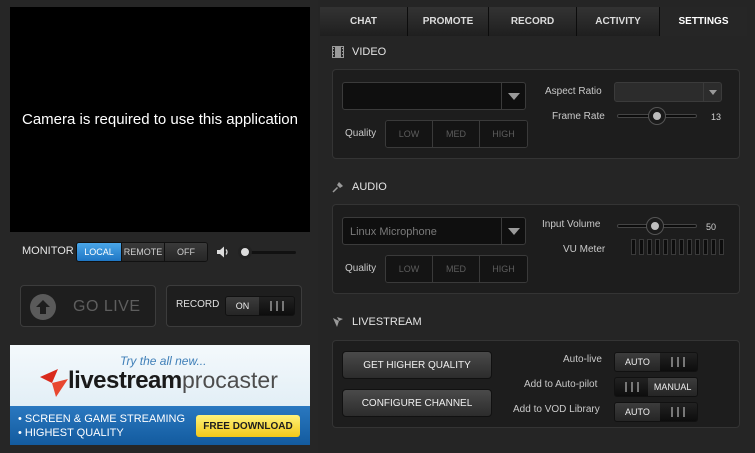 This screenshot has height=453, width=755. What do you see at coordinates (571, 224) in the screenshot?
I see `input-volume-label: Input Volume` at bounding box center [571, 224].